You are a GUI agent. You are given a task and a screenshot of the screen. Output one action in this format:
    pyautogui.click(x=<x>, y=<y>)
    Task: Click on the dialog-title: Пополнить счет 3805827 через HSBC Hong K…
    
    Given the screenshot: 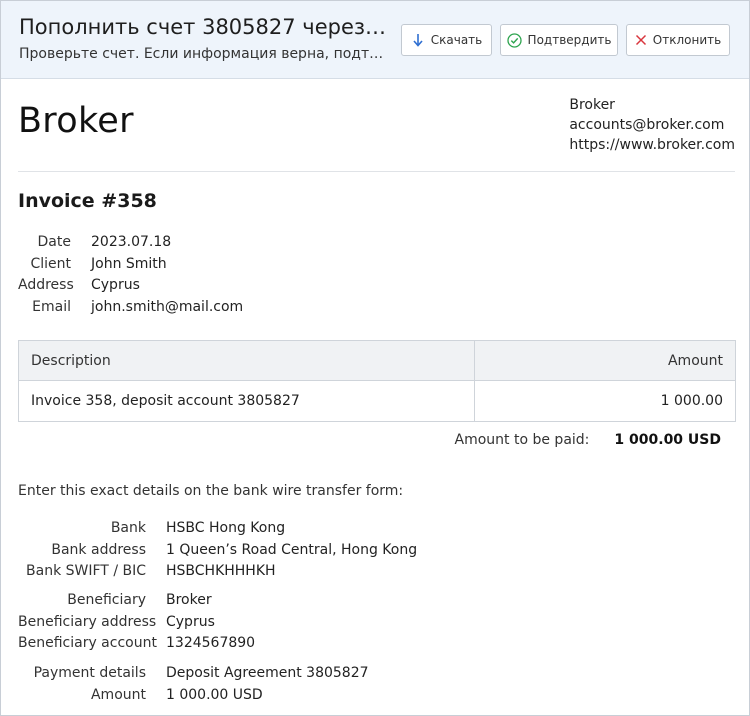 What is the action you would take?
    pyautogui.click(x=205, y=27)
    